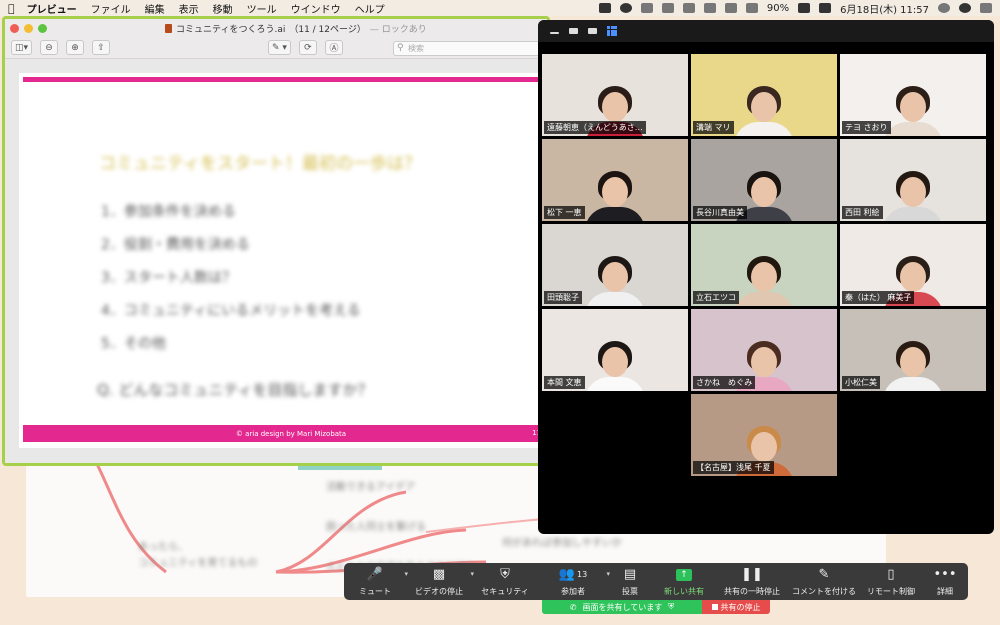  Describe the element at coordinates (716, 297) in the screenshot. I see `participant-name: 立石エツコ` at that location.